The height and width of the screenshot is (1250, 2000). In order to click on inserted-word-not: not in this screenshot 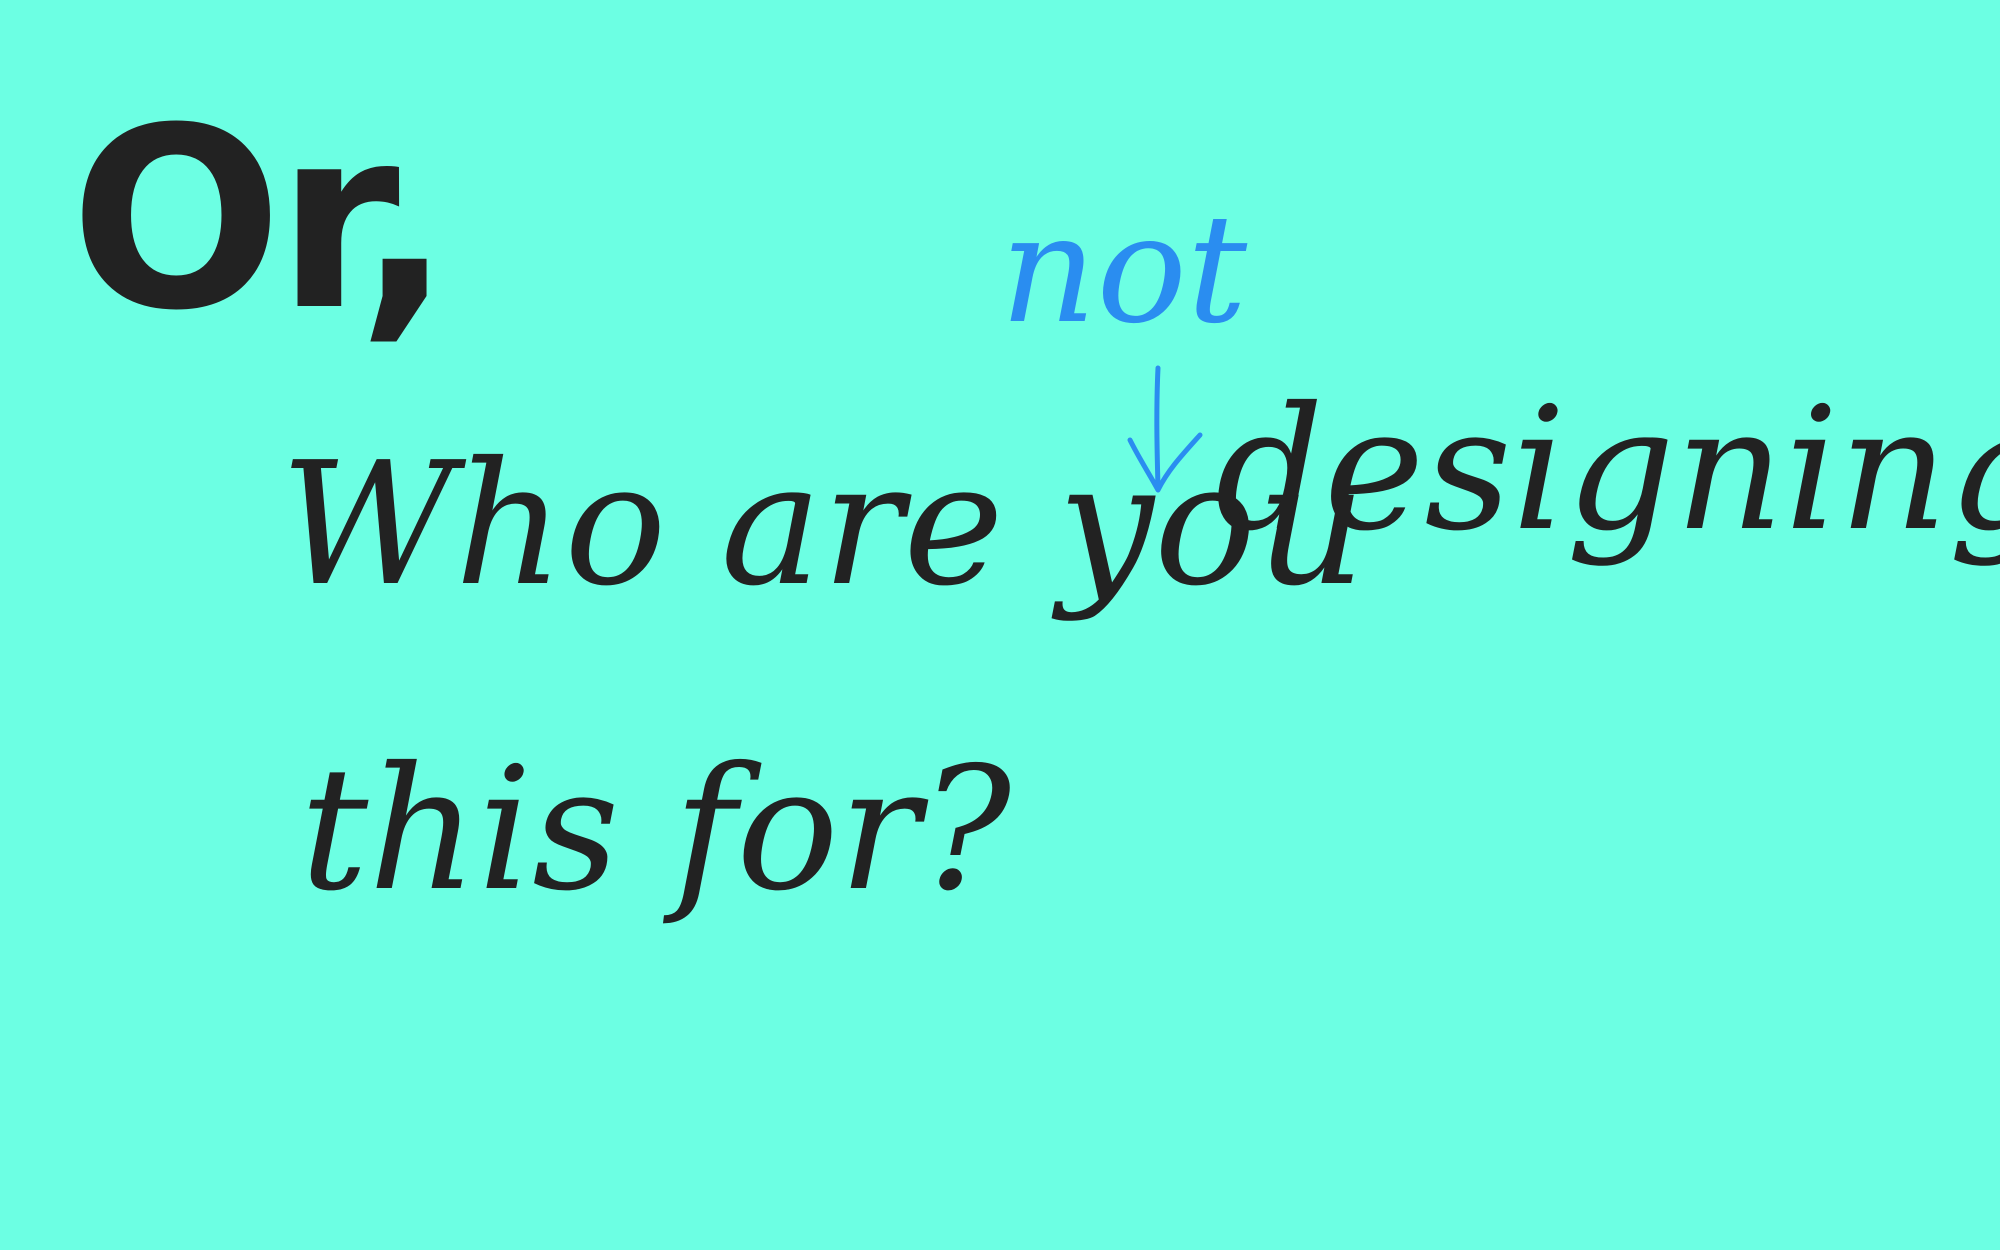, I will do `click(1124, 270)`.